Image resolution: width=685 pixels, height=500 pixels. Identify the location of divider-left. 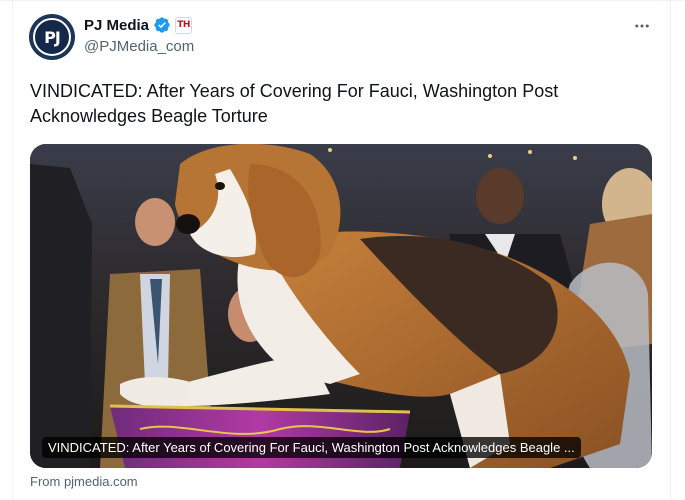
(12, 250).